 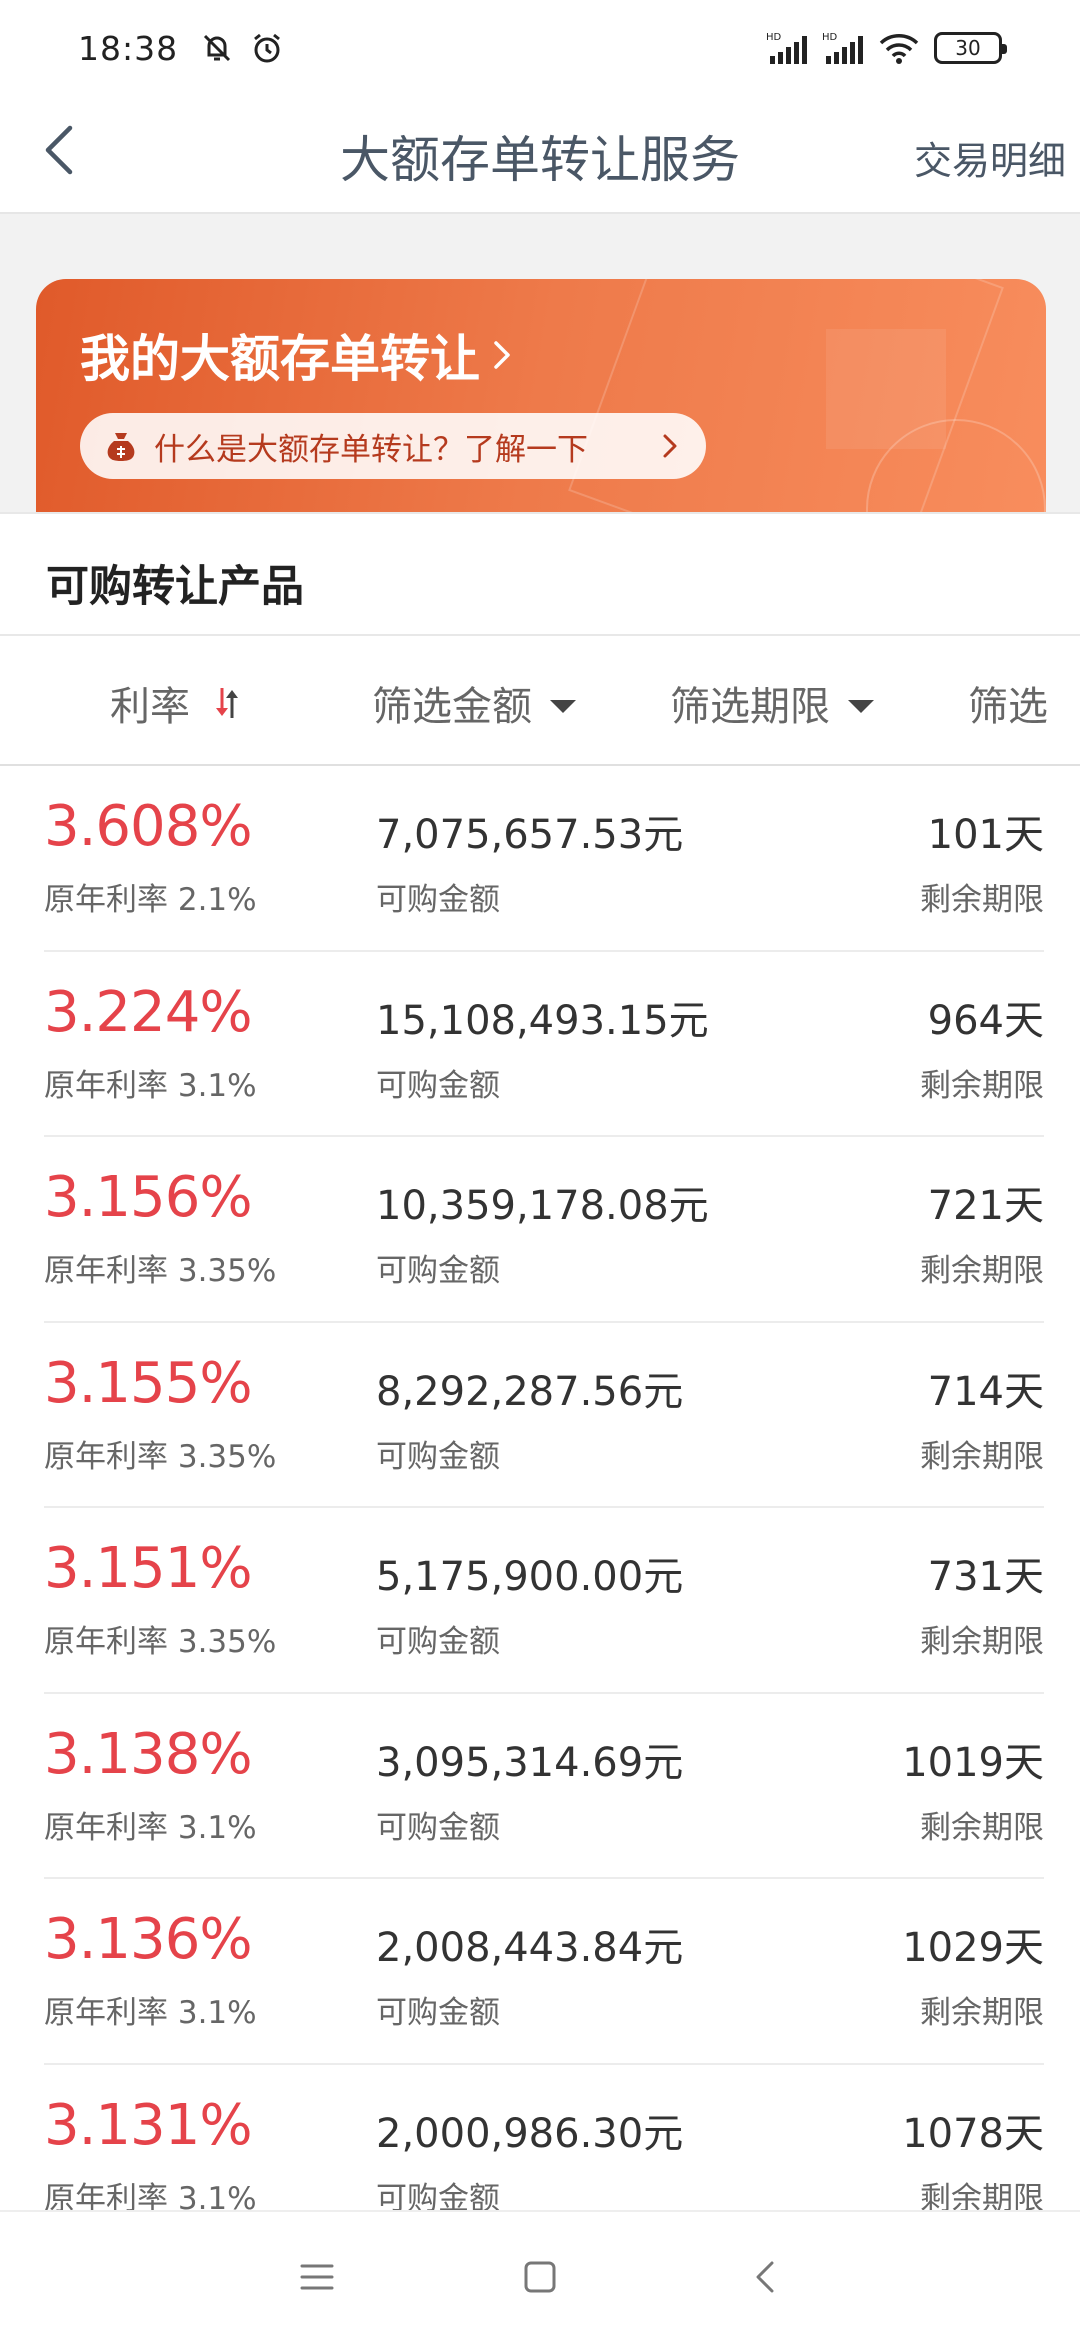 I want to click on system-nav-bar, so click(x=540, y=2275).